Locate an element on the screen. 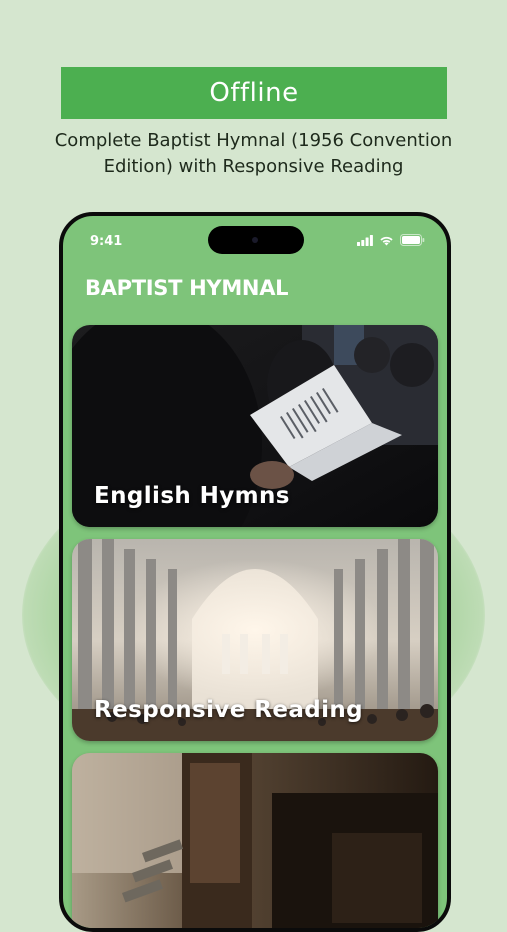 Image resolution: width=507 pixels, height=932 pixels. status-icons is located at coordinates (391, 240).